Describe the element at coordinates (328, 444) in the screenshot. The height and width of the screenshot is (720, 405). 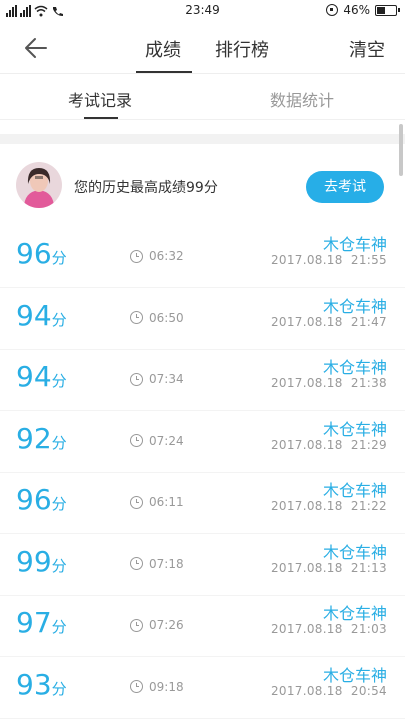
I see `record-datetime: 2017.08.18 21:29` at that location.